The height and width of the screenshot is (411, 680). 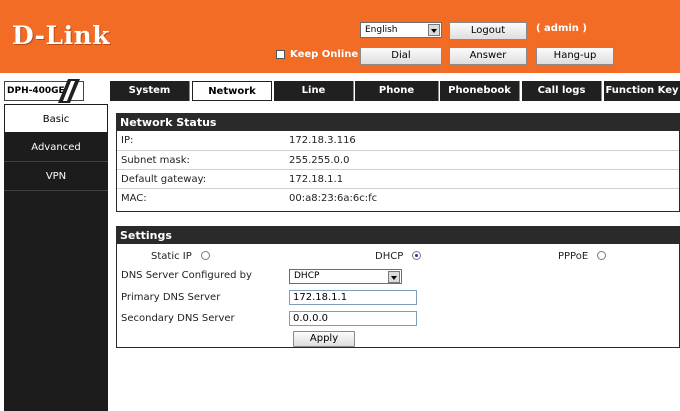 What do you see at coordinates (397, 98) in the screenshot?
I see `tab-phone-settings: Phone settings` at bounding box center [397, 98].